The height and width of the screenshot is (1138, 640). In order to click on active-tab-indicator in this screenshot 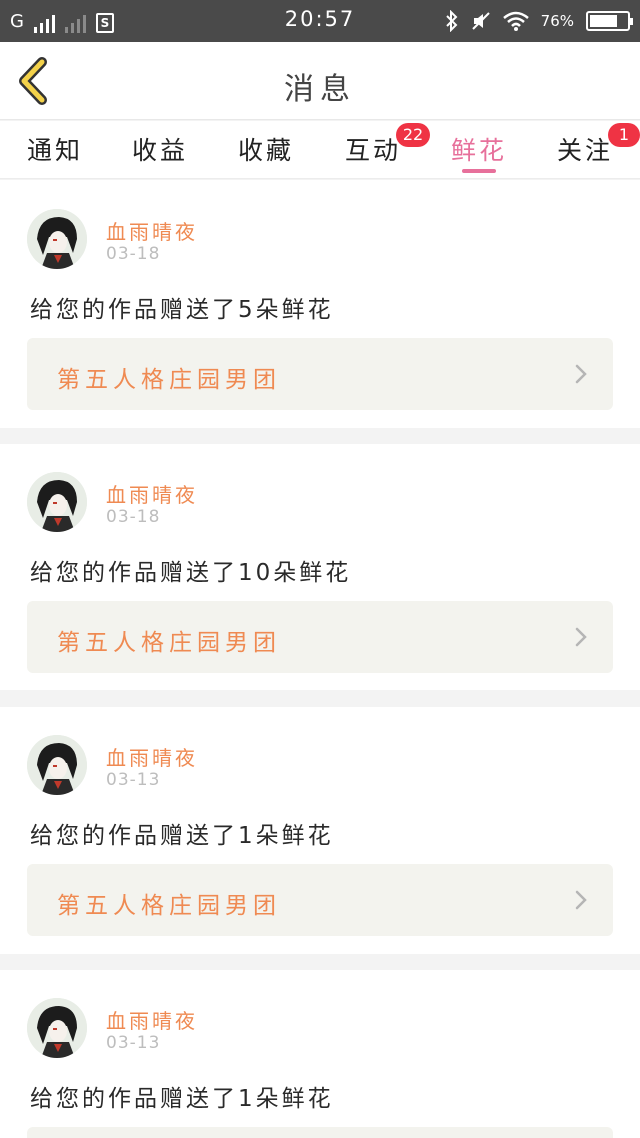, I will do `click(479, 171)`.